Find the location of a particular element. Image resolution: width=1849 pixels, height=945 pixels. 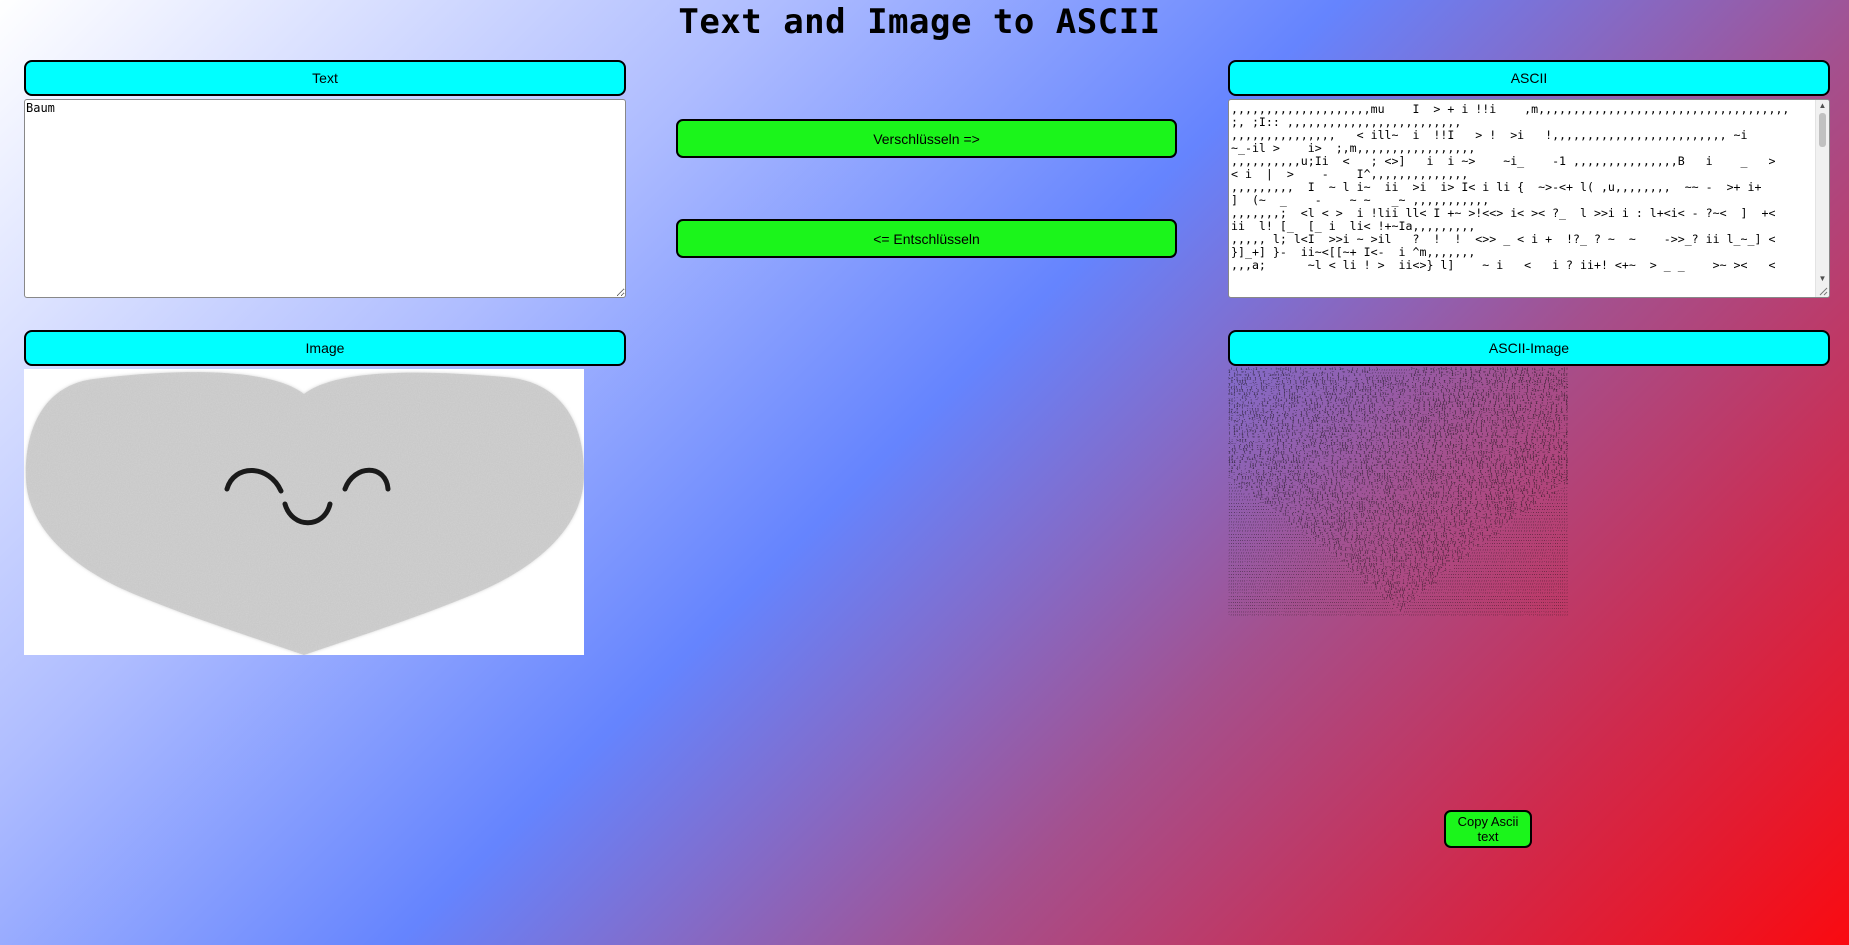

scroll-thumb is located at coordinates (1822, 130).